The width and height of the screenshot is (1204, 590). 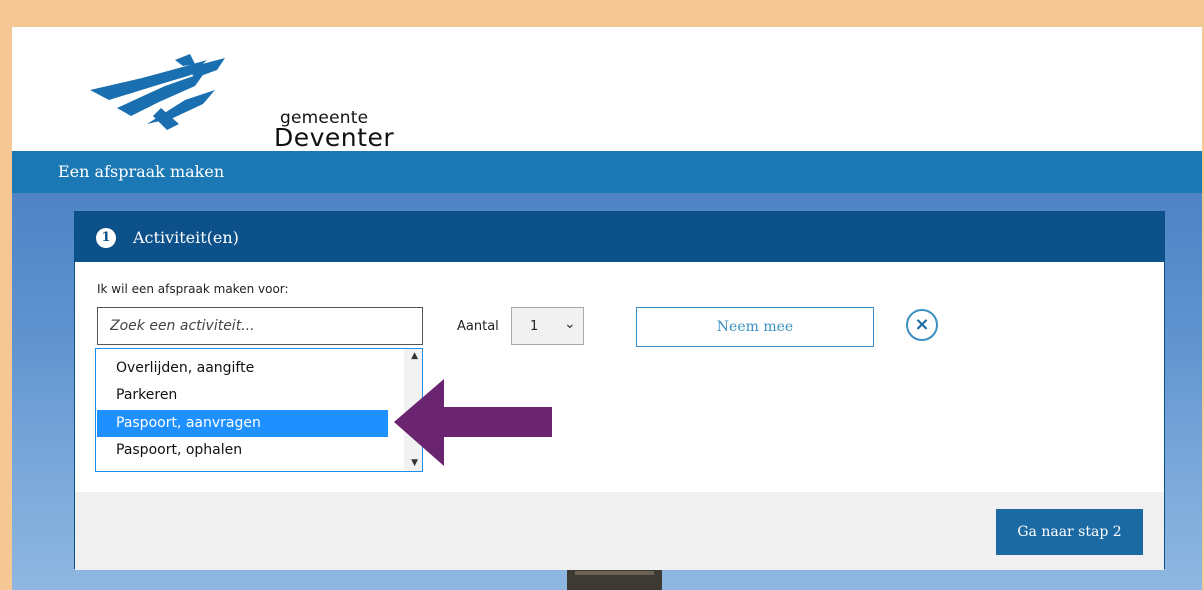 What do you see at coordinates (607, 172) in the screenshot?
I see `page-title-bar: Een afspraak maken` at bounding box center [607, 172].